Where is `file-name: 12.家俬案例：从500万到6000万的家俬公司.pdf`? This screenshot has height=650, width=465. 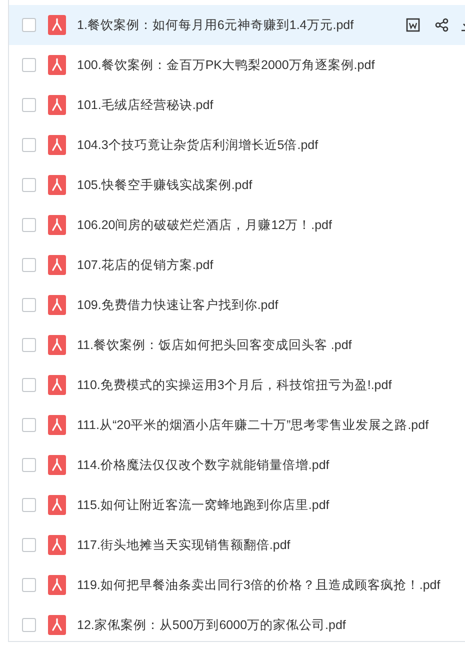
file-name: 12.家俬案例：从500万到6000万的家俬公司.pdf is located at coordinates (211, 625).